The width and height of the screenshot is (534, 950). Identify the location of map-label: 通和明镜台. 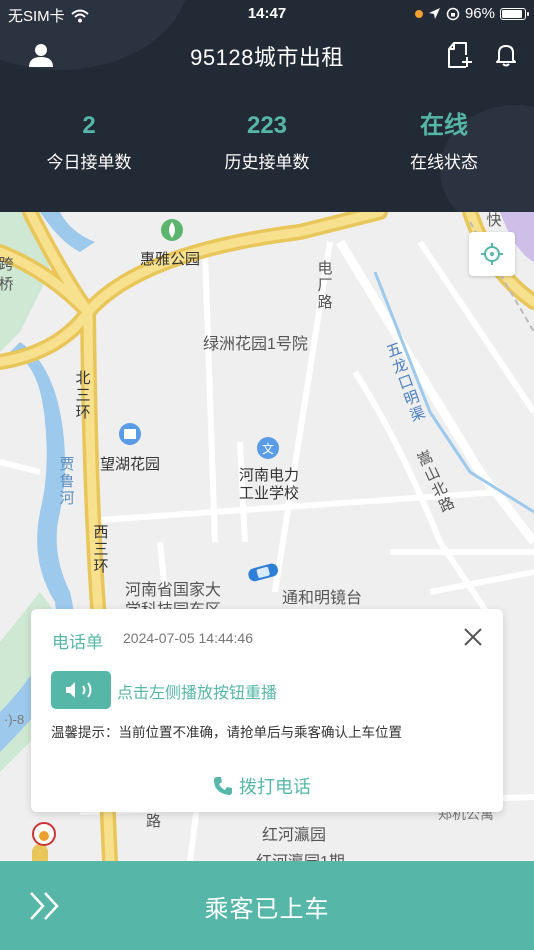
(322, 598).